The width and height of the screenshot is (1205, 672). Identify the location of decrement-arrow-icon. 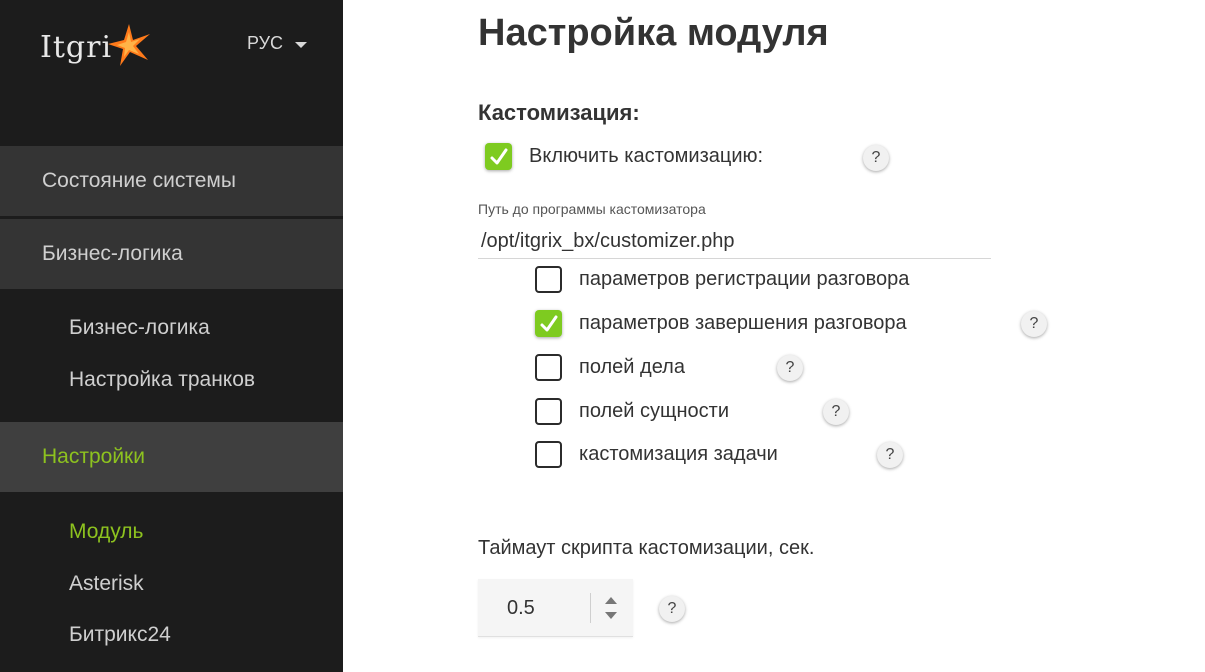
(611, 615).